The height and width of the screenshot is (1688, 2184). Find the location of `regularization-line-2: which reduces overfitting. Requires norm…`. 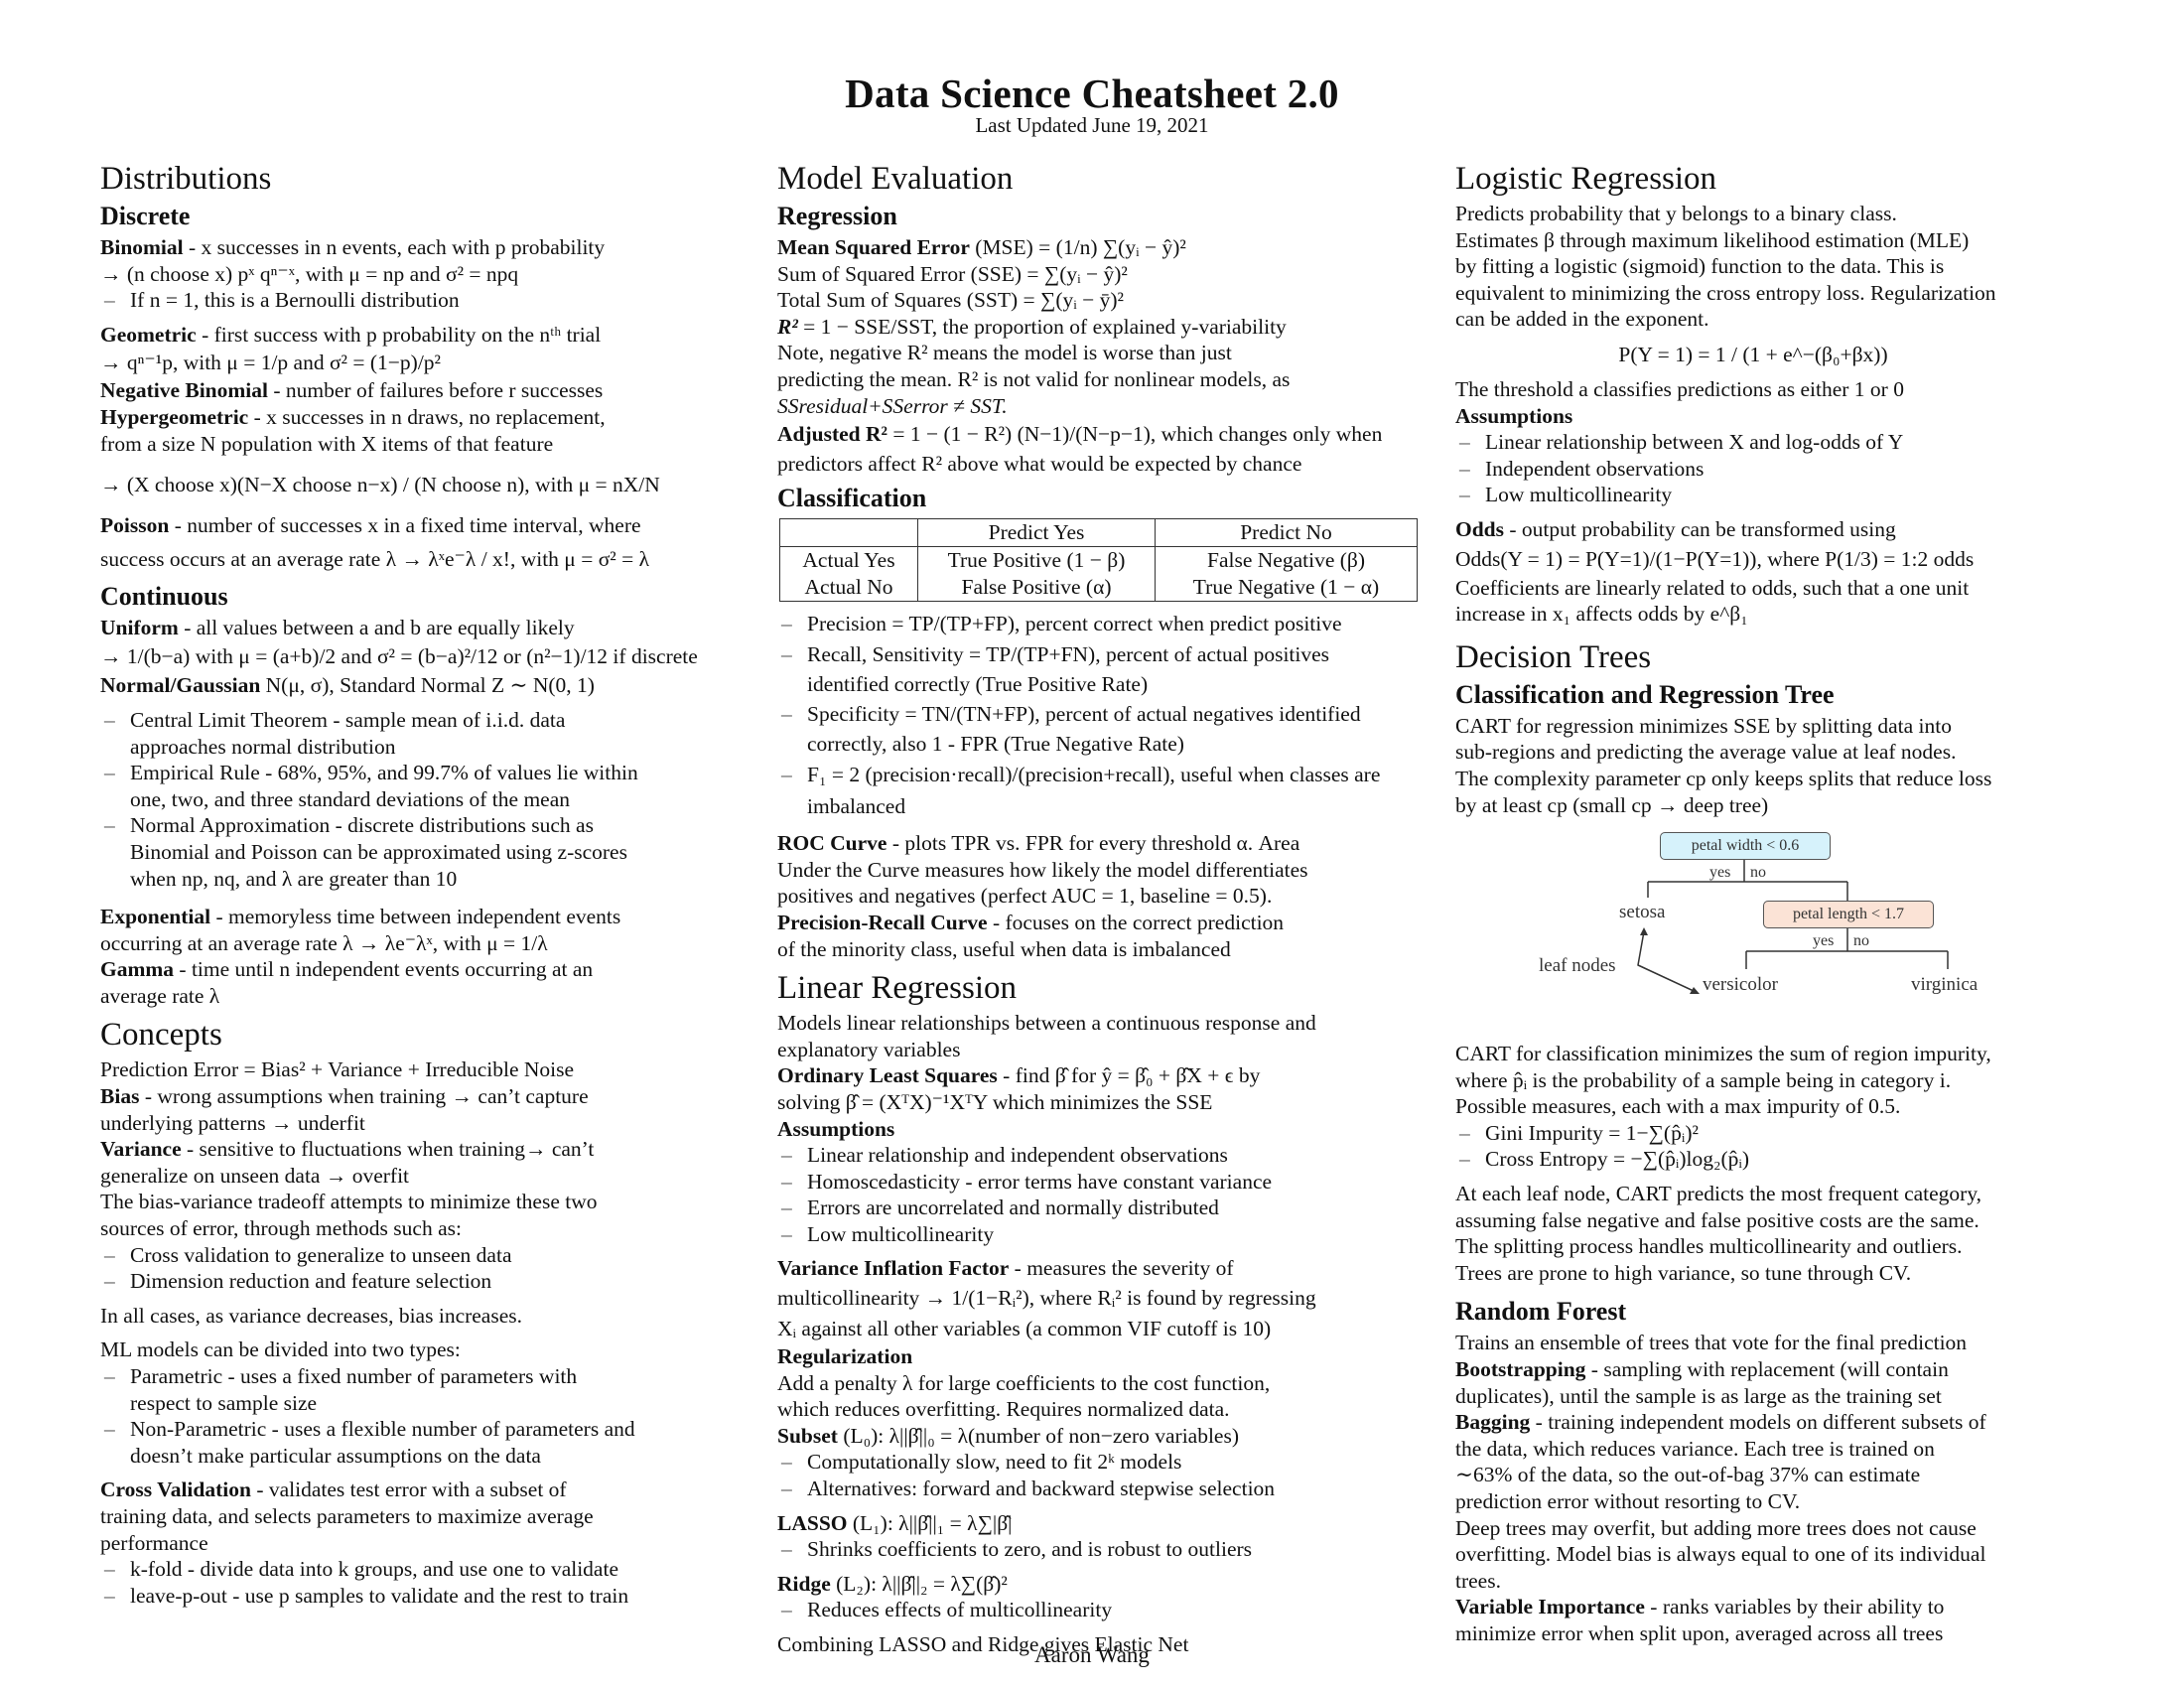

regularization-line-2: which reduces overfitting. Requires norm… is located at coordinates (1003, 1409).